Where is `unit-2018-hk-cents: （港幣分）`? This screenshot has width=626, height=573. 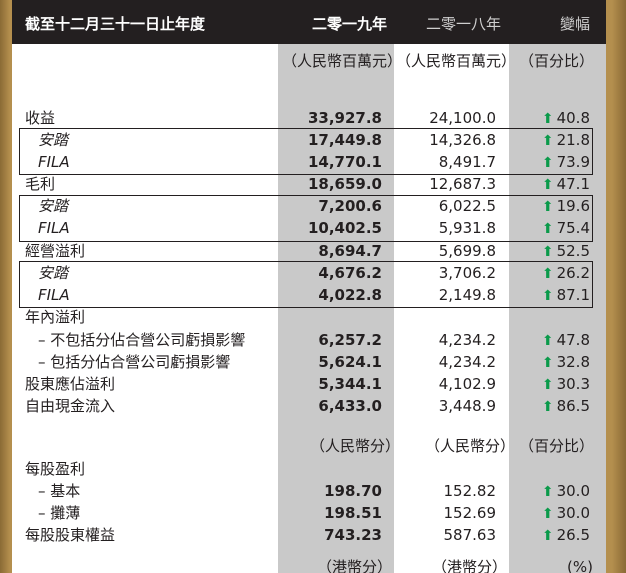 unit-2018-hk-cents: （港幣分） is located at coordinates (470, 565).